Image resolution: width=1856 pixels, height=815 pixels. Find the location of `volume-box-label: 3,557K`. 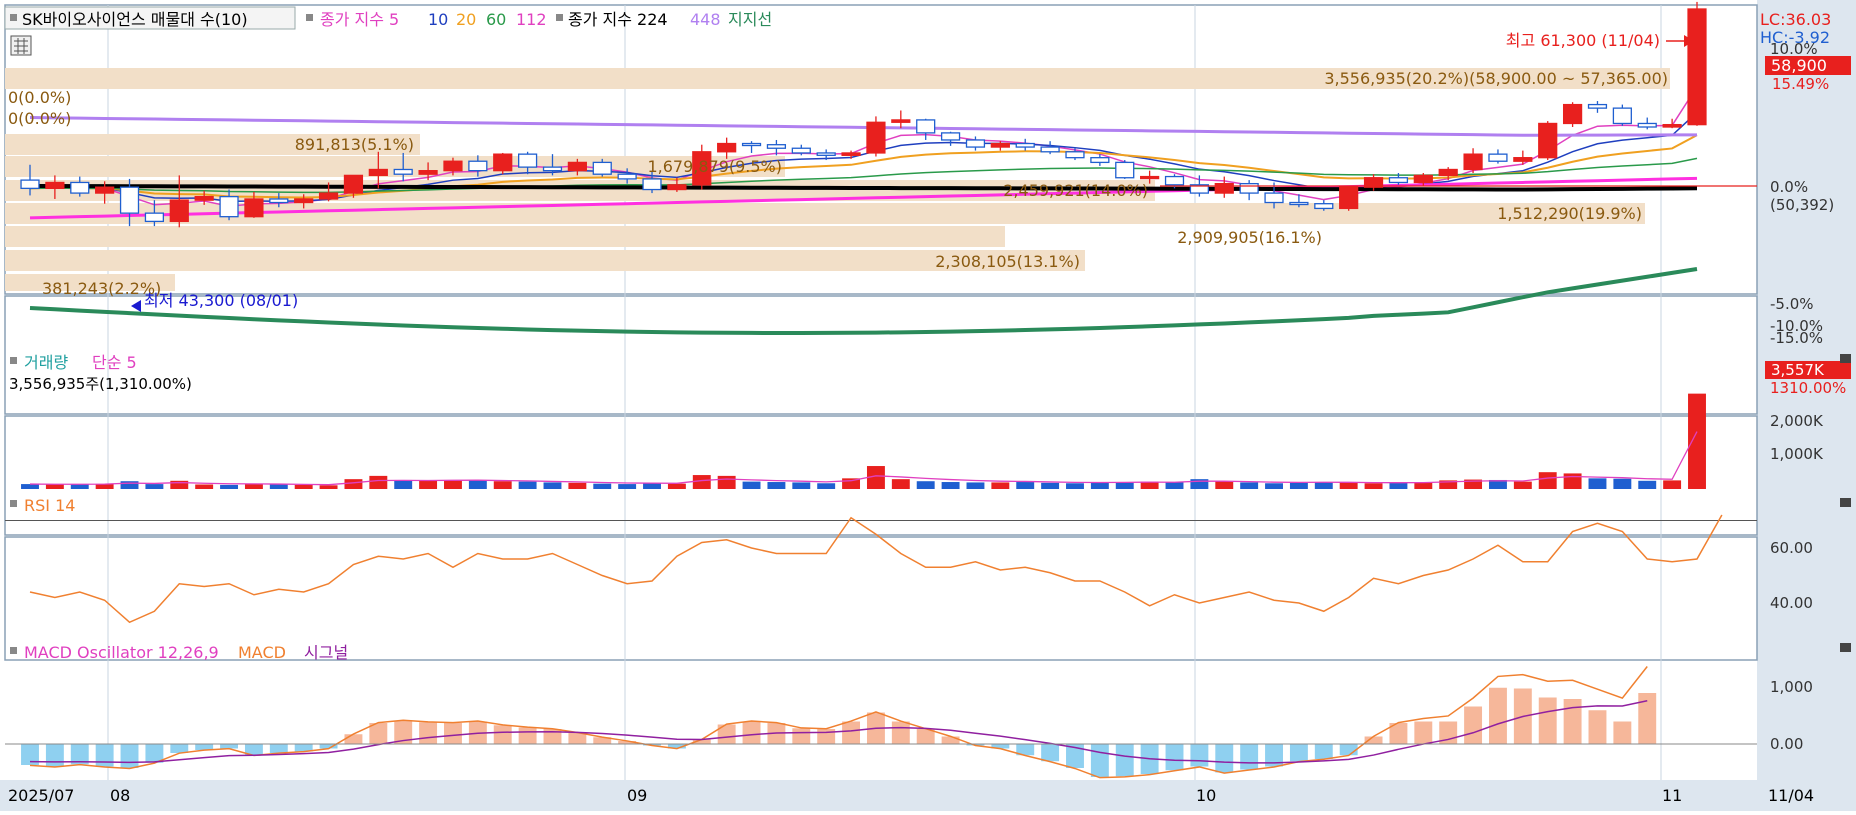

volume-box-label: 3,557K is located at coordinates (1798, 370).